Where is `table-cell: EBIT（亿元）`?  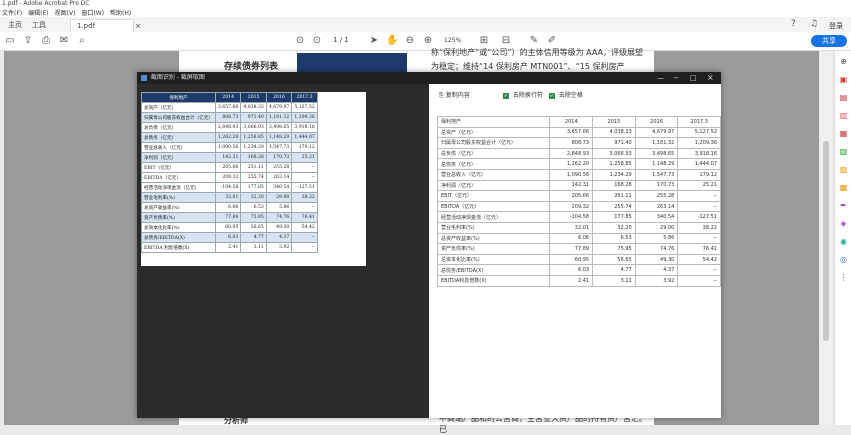
table-cell: EBIT（亿元） is located at coordinates (493, 196).